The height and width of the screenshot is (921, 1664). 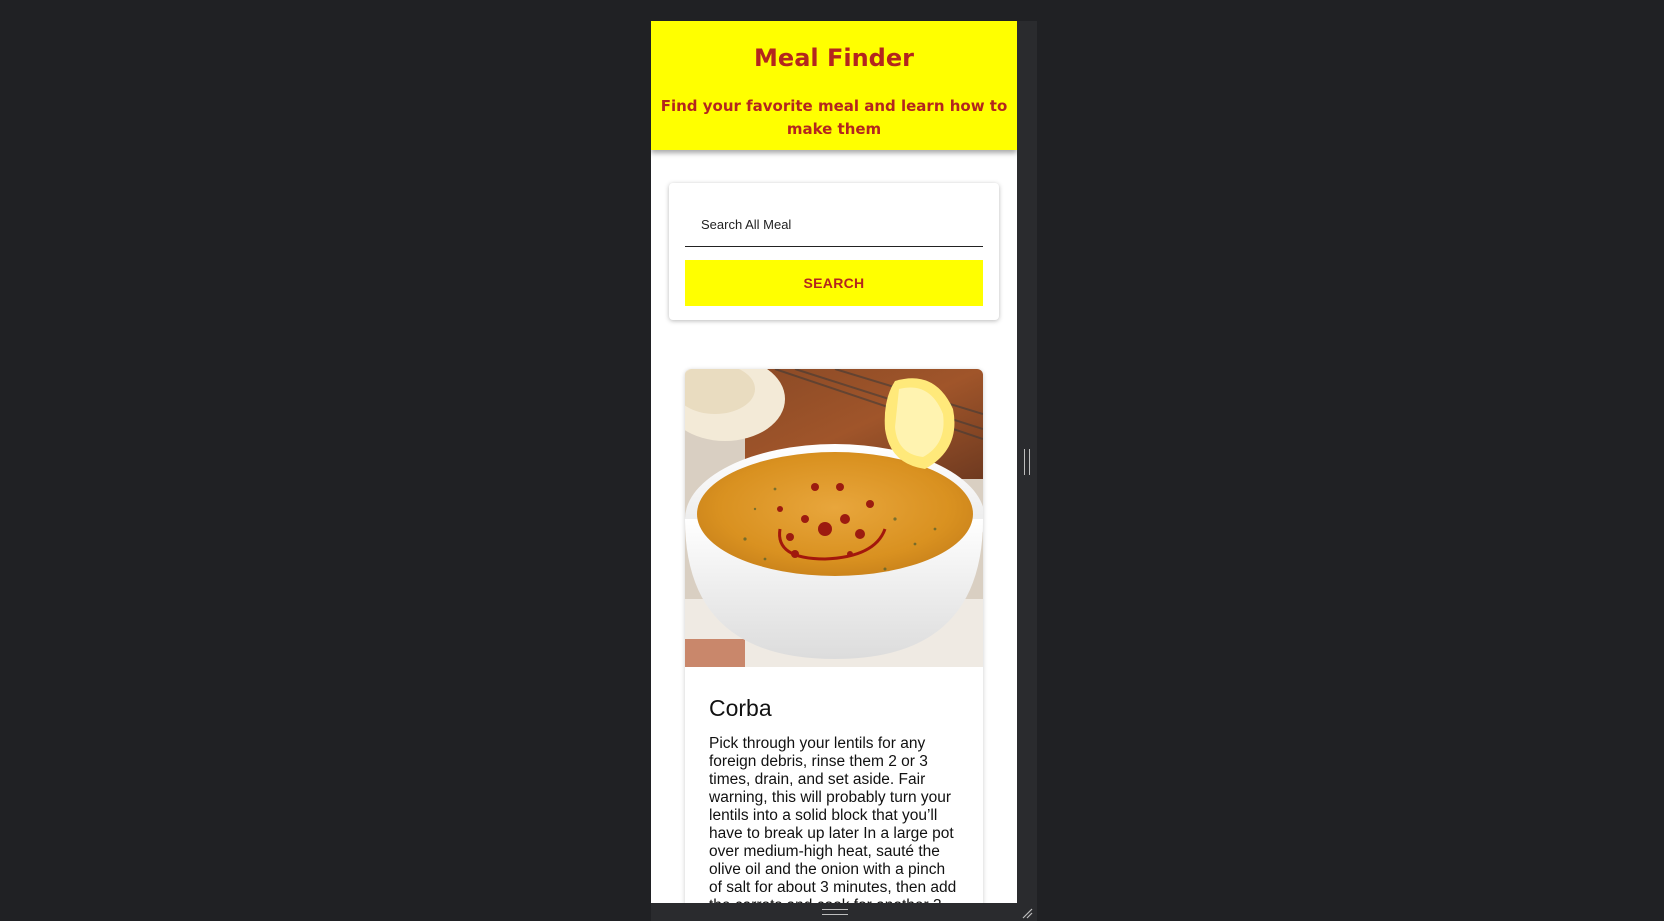 I want to click on meal-title: Corba, so click(x=740, y=708).